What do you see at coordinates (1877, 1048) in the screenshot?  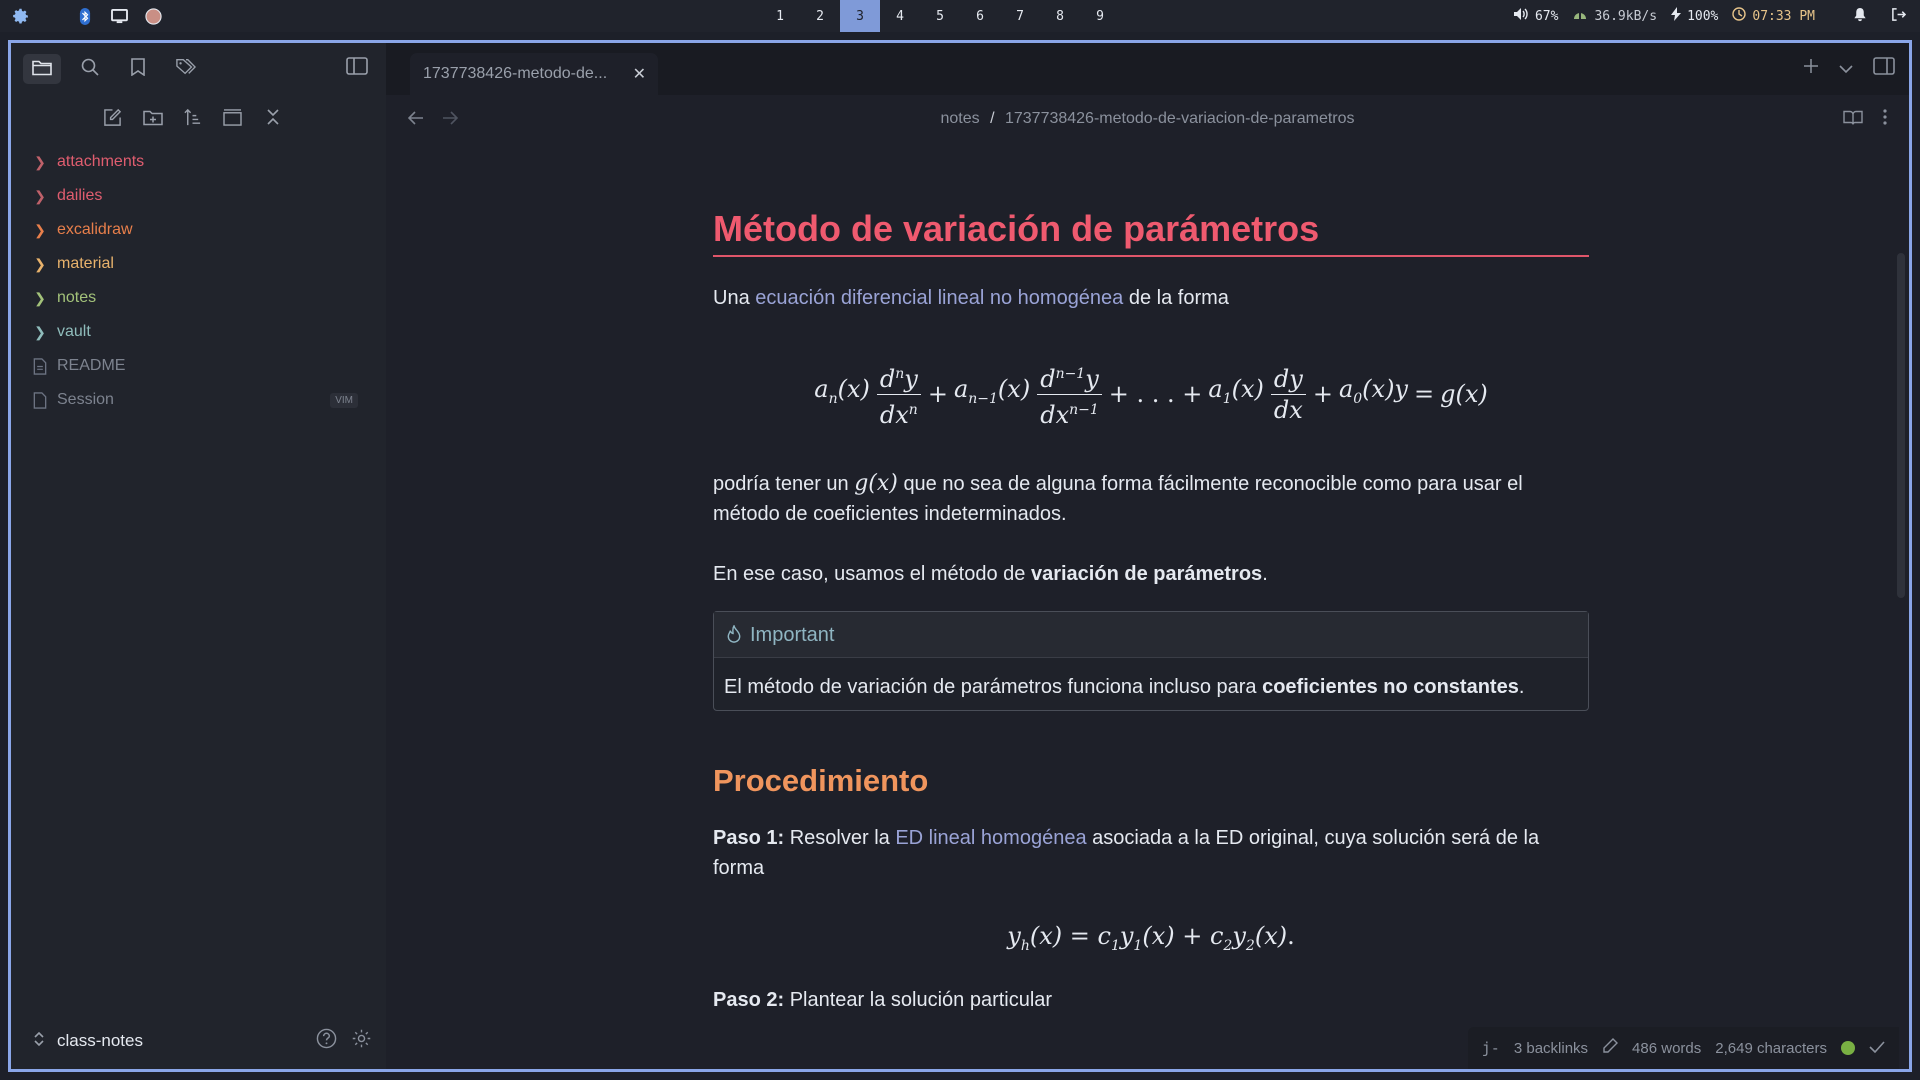 I see `check-icon` at bounding box center [1877, 1048].